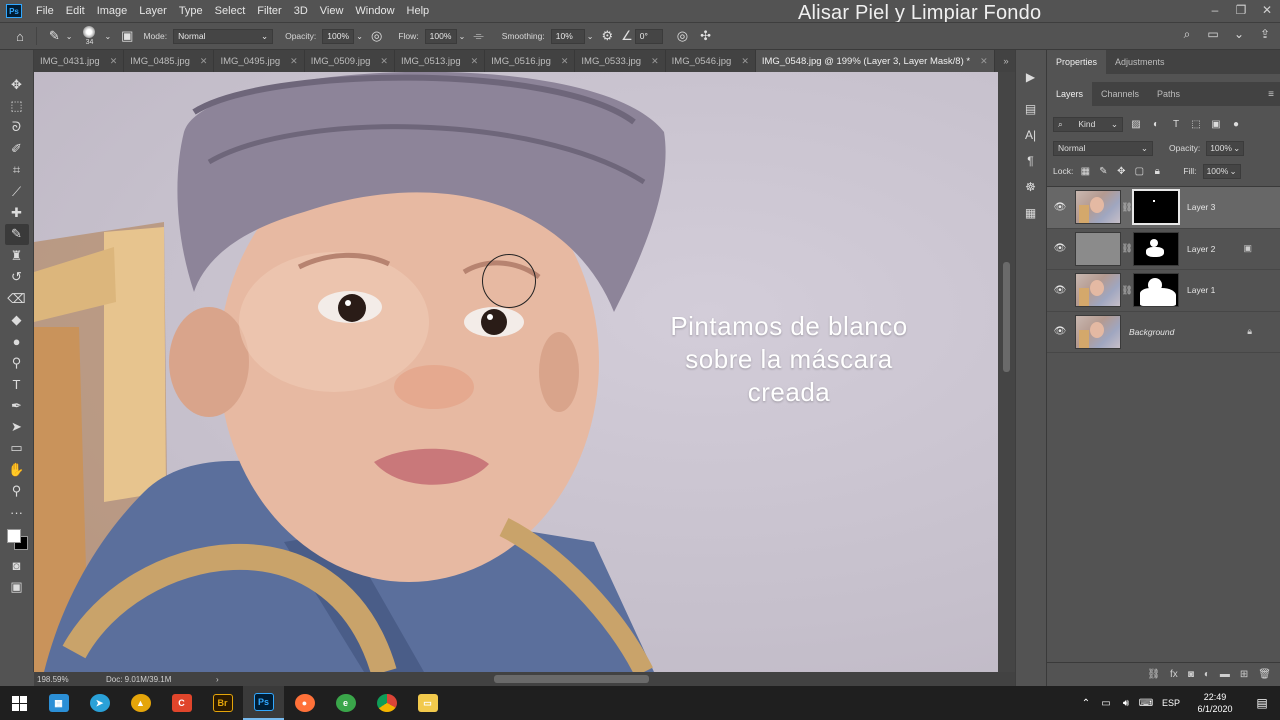  What do you see at coordinates (17, 383) in the screenshot?
I see `type-icon: T` at bounding box center [17, 383].